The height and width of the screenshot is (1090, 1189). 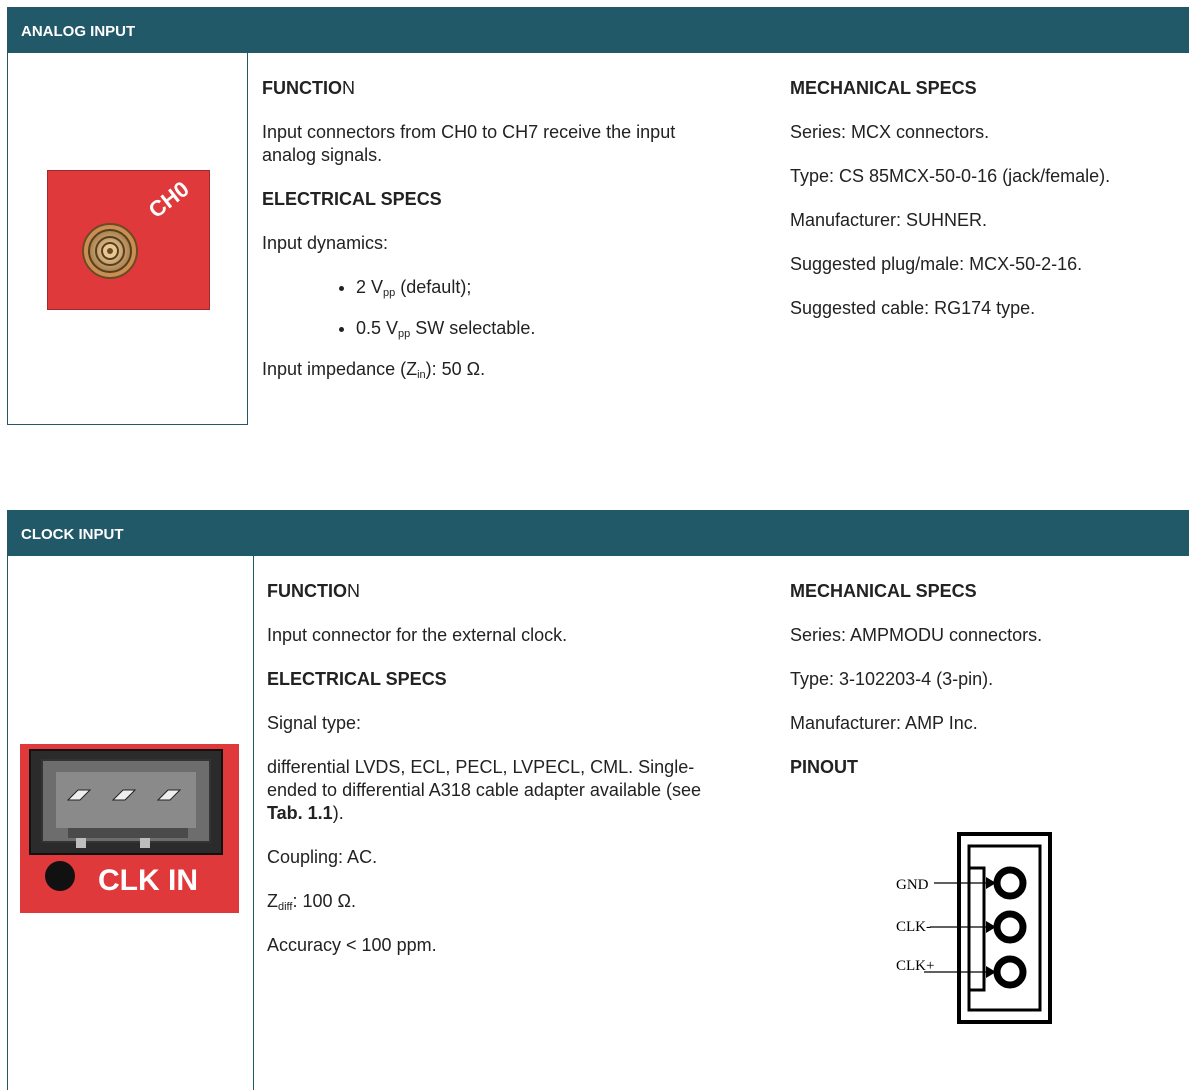 I want to click on coupling-text: Coupling: AC., so click(x=322, y=857).